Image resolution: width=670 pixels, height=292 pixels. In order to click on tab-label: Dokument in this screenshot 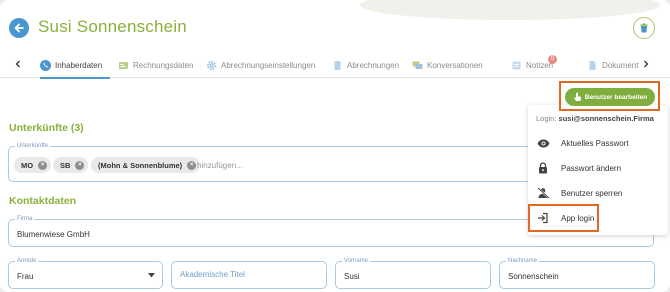, I will do `click(620, 65)`.